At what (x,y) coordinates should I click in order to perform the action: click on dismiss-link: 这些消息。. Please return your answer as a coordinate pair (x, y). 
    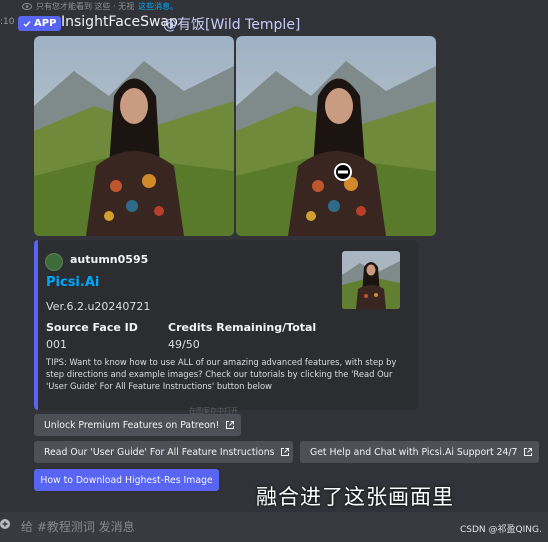
    Looking at the image, I should click on (158, 6).